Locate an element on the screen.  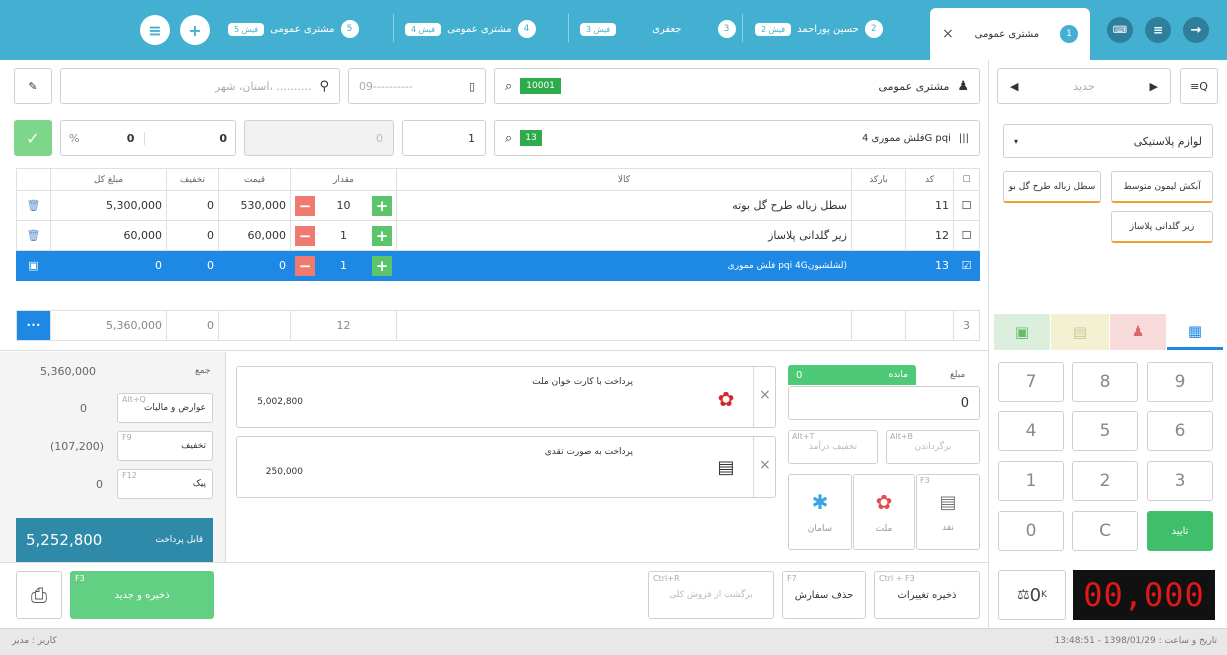
amount-input: 0 is located at coordinates (884, 403).